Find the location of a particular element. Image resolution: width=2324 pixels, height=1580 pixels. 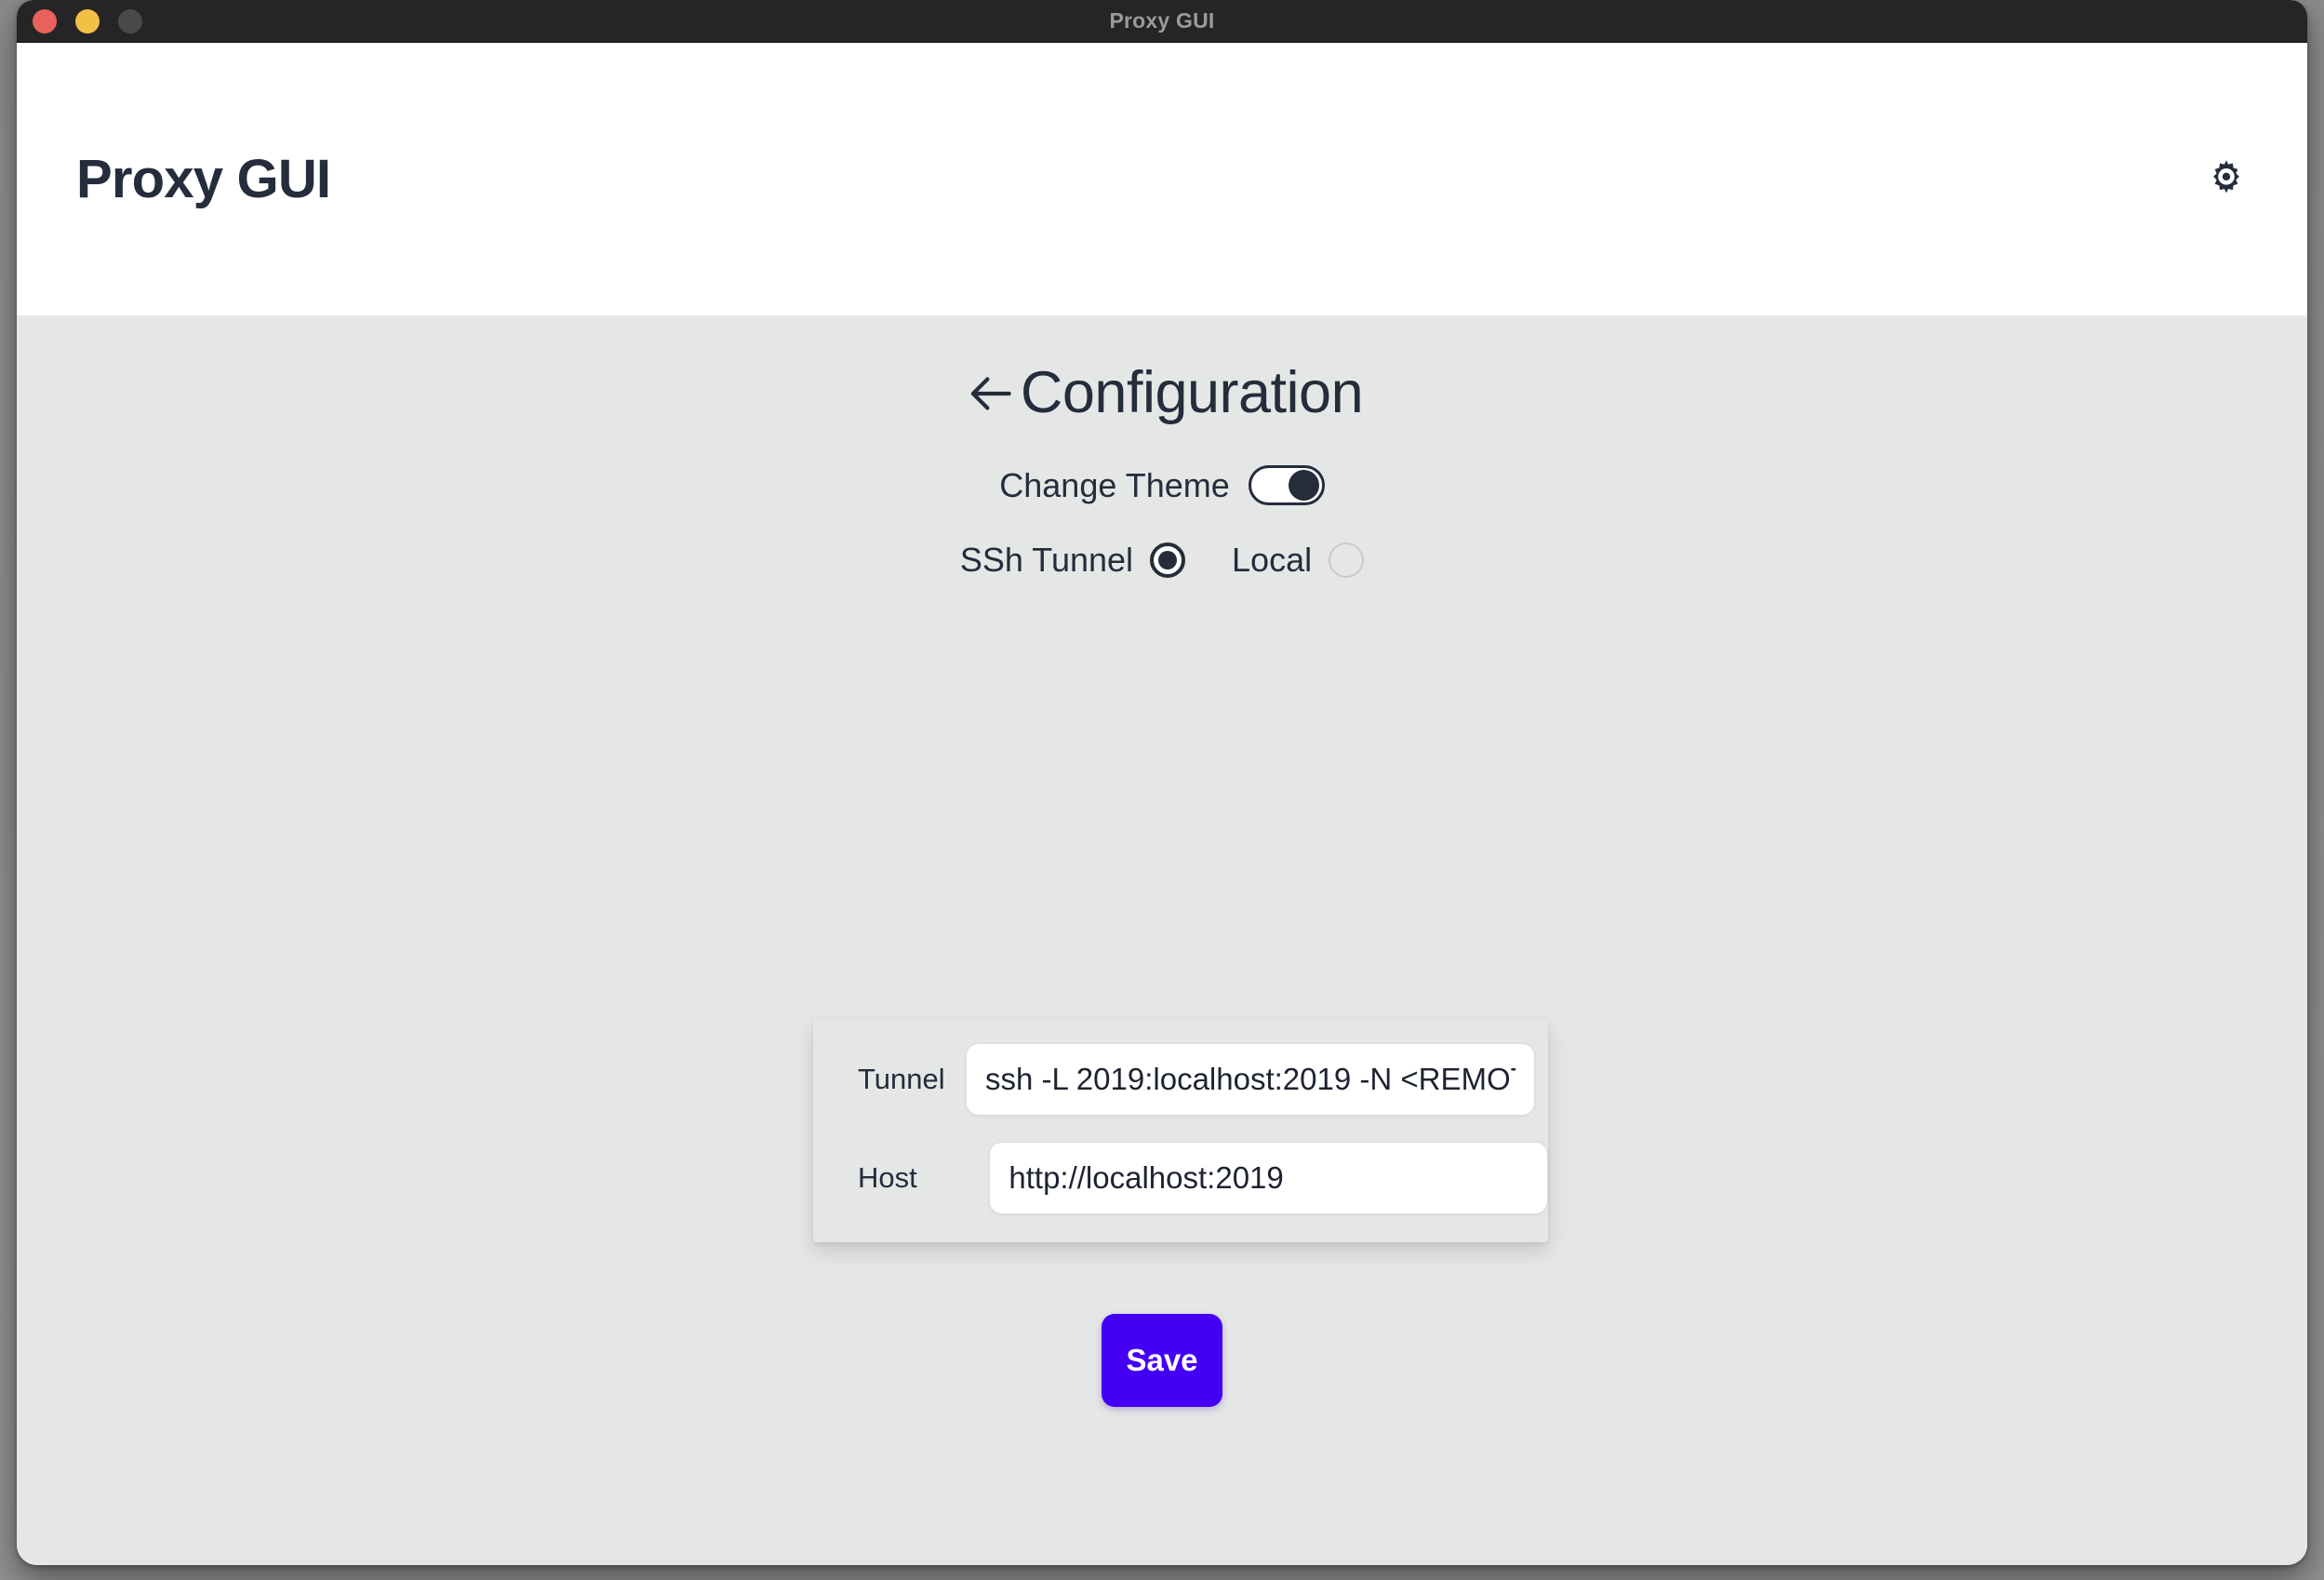

arrow-left-icon is located at coordinates (990, 393).